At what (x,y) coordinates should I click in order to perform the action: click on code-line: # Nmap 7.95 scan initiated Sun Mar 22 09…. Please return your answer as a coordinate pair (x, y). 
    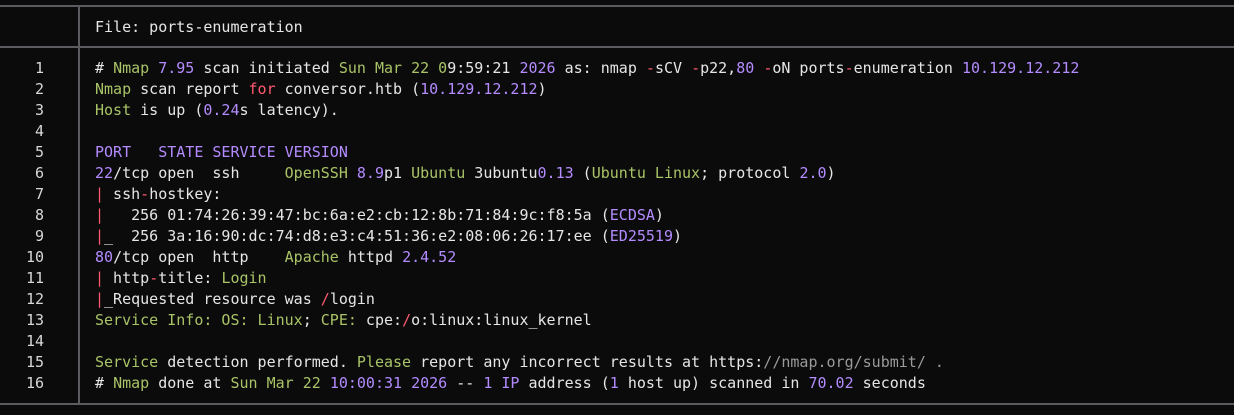
    Looking at the image, I should click on (660, 68).